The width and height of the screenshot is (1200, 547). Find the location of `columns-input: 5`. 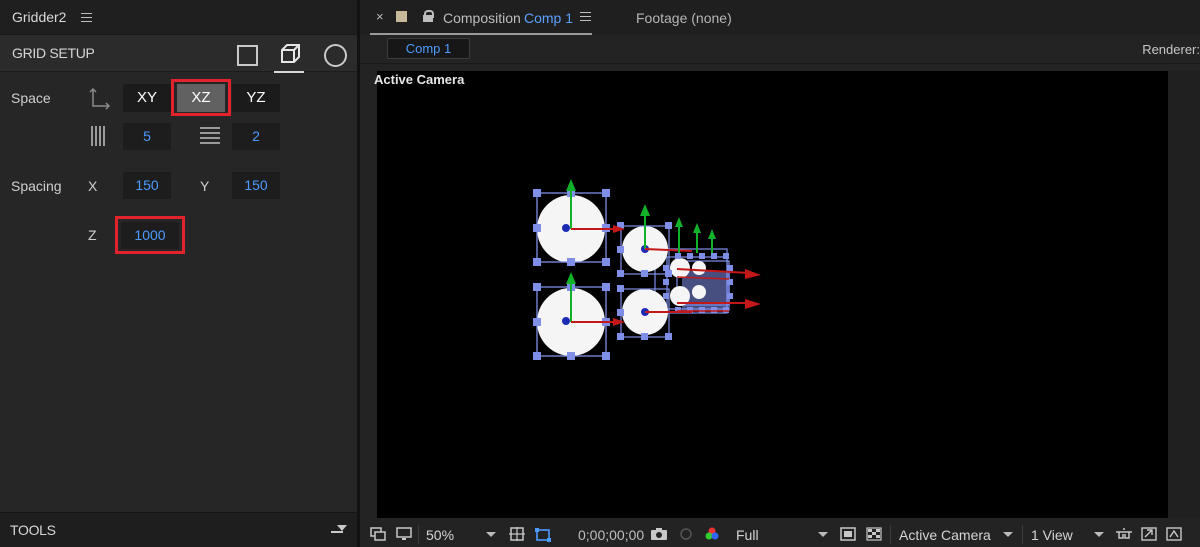

columns-input: 5 is located at coordinates (147, 136).